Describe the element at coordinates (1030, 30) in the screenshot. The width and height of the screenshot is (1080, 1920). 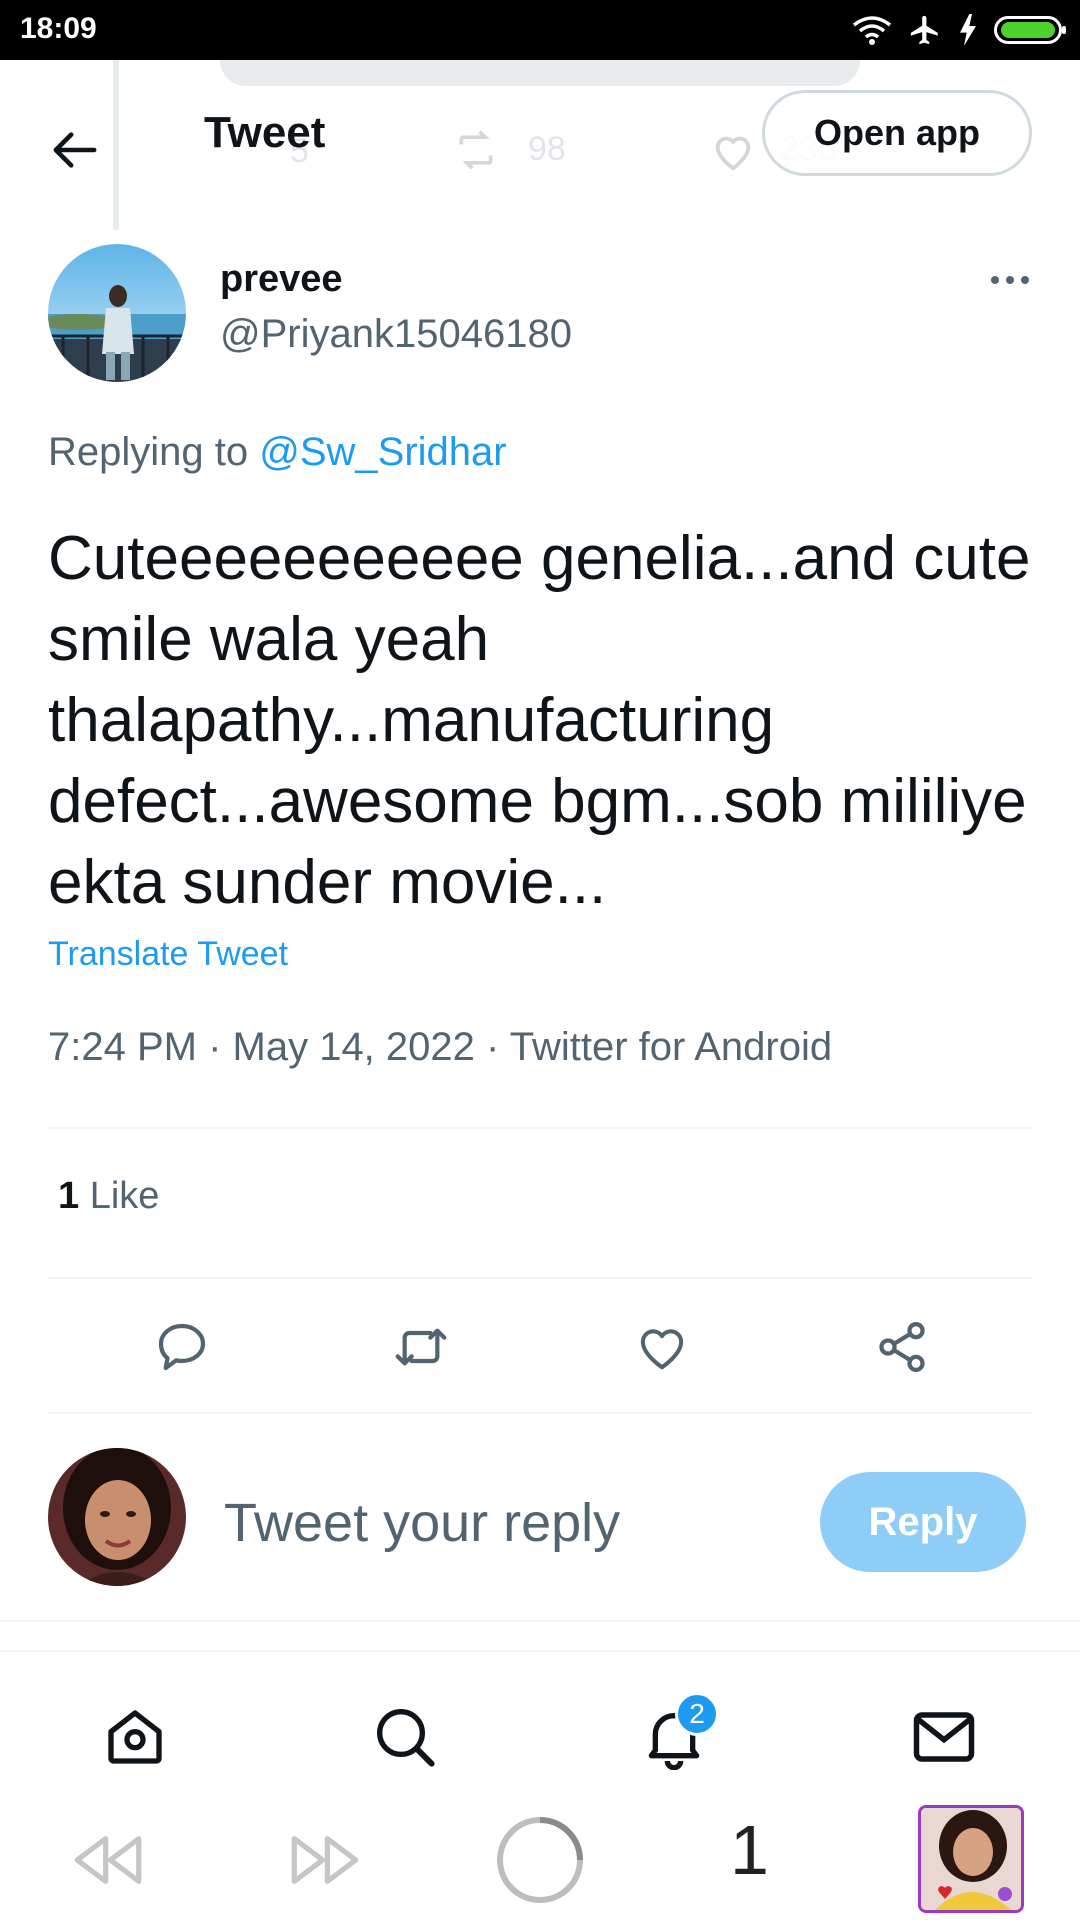
I see `battery-icon` at that location.